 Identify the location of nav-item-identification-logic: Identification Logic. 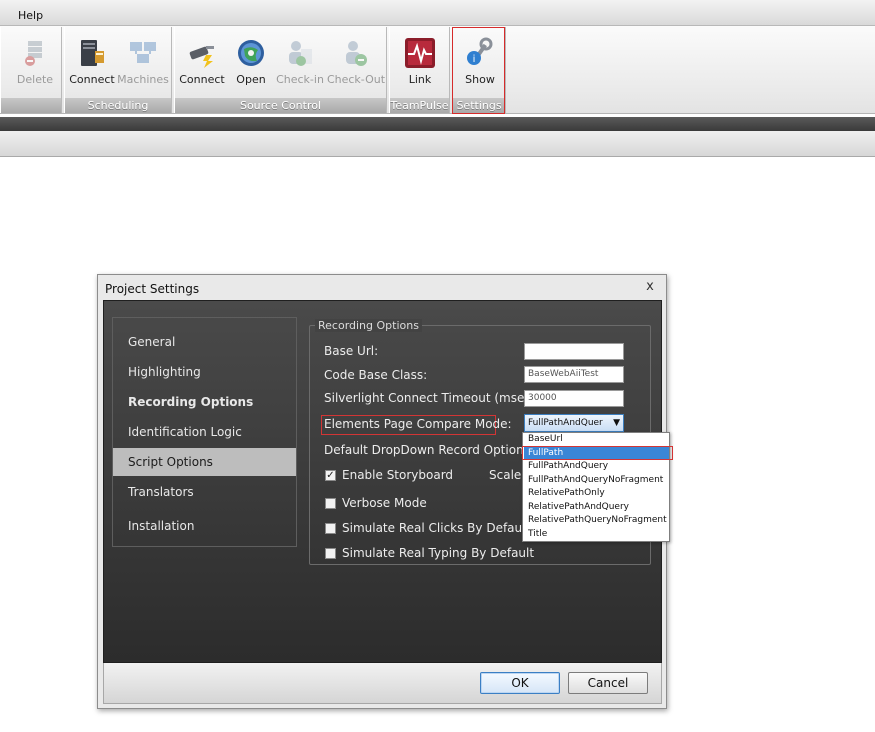
(204, 432).